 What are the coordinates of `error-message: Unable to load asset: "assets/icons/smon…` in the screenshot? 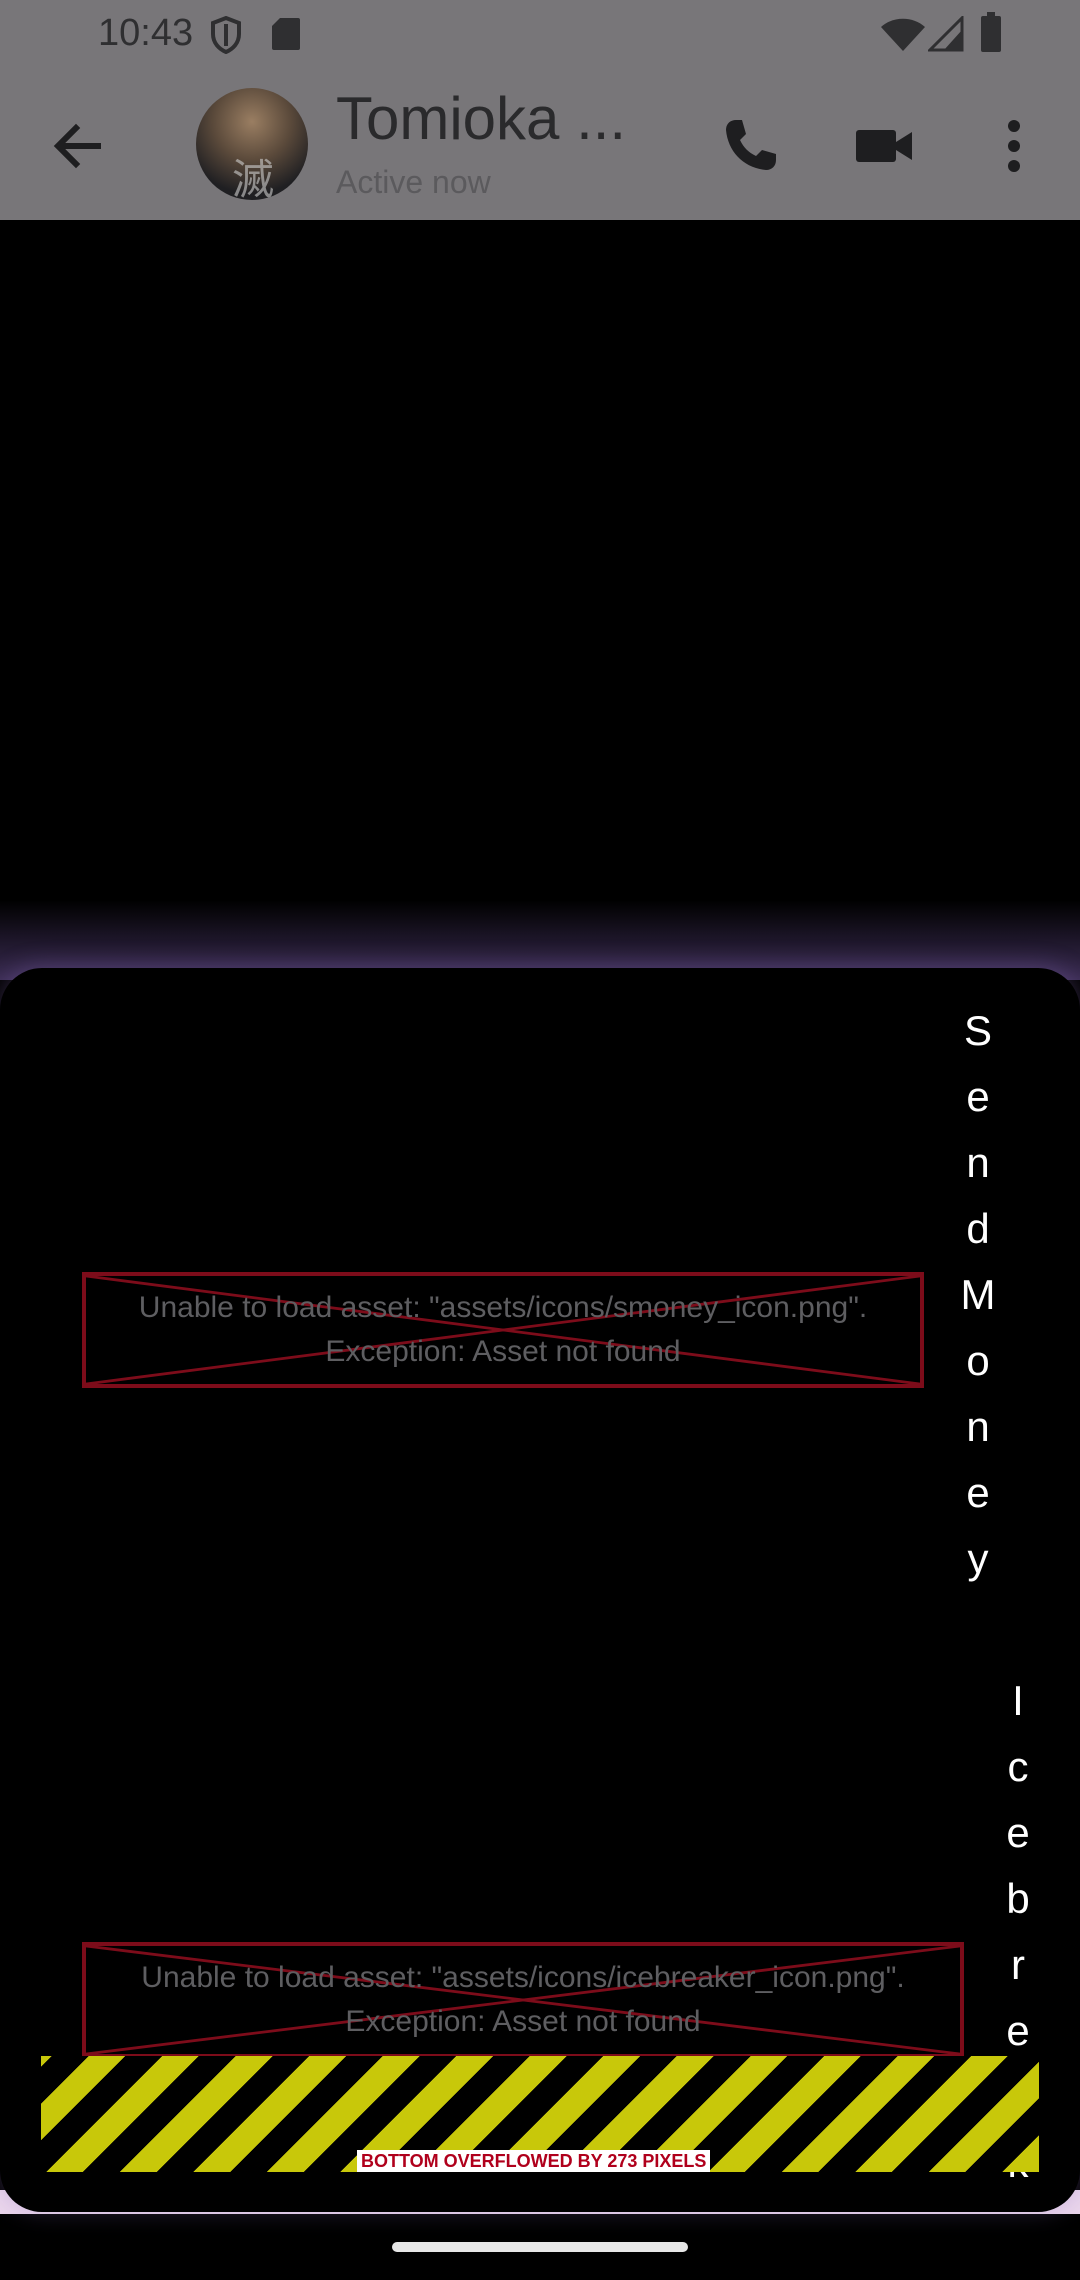 It's located at (503, 1307).